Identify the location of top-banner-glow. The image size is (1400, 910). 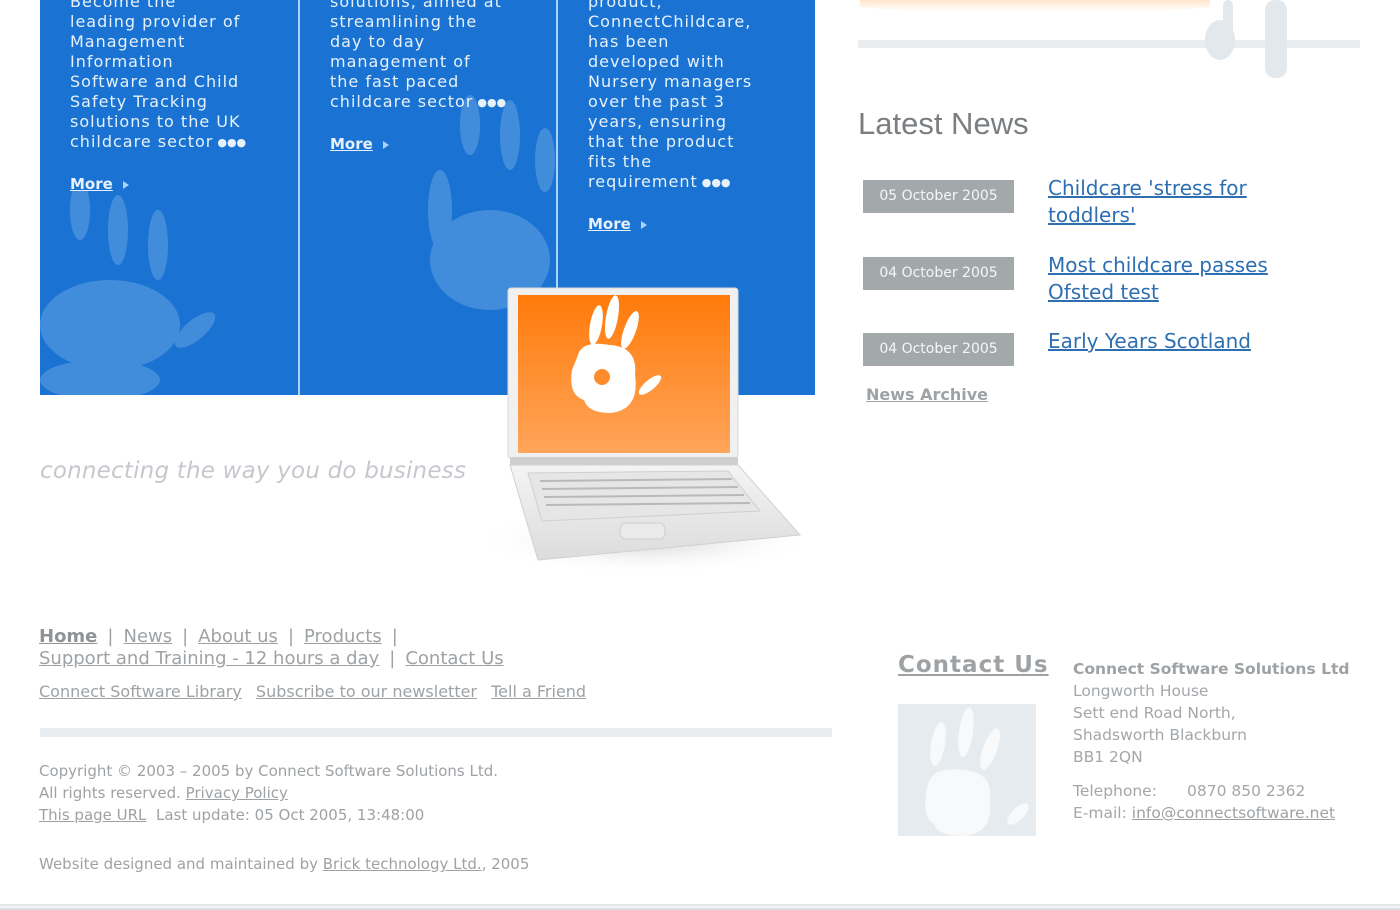
(1035, 6).